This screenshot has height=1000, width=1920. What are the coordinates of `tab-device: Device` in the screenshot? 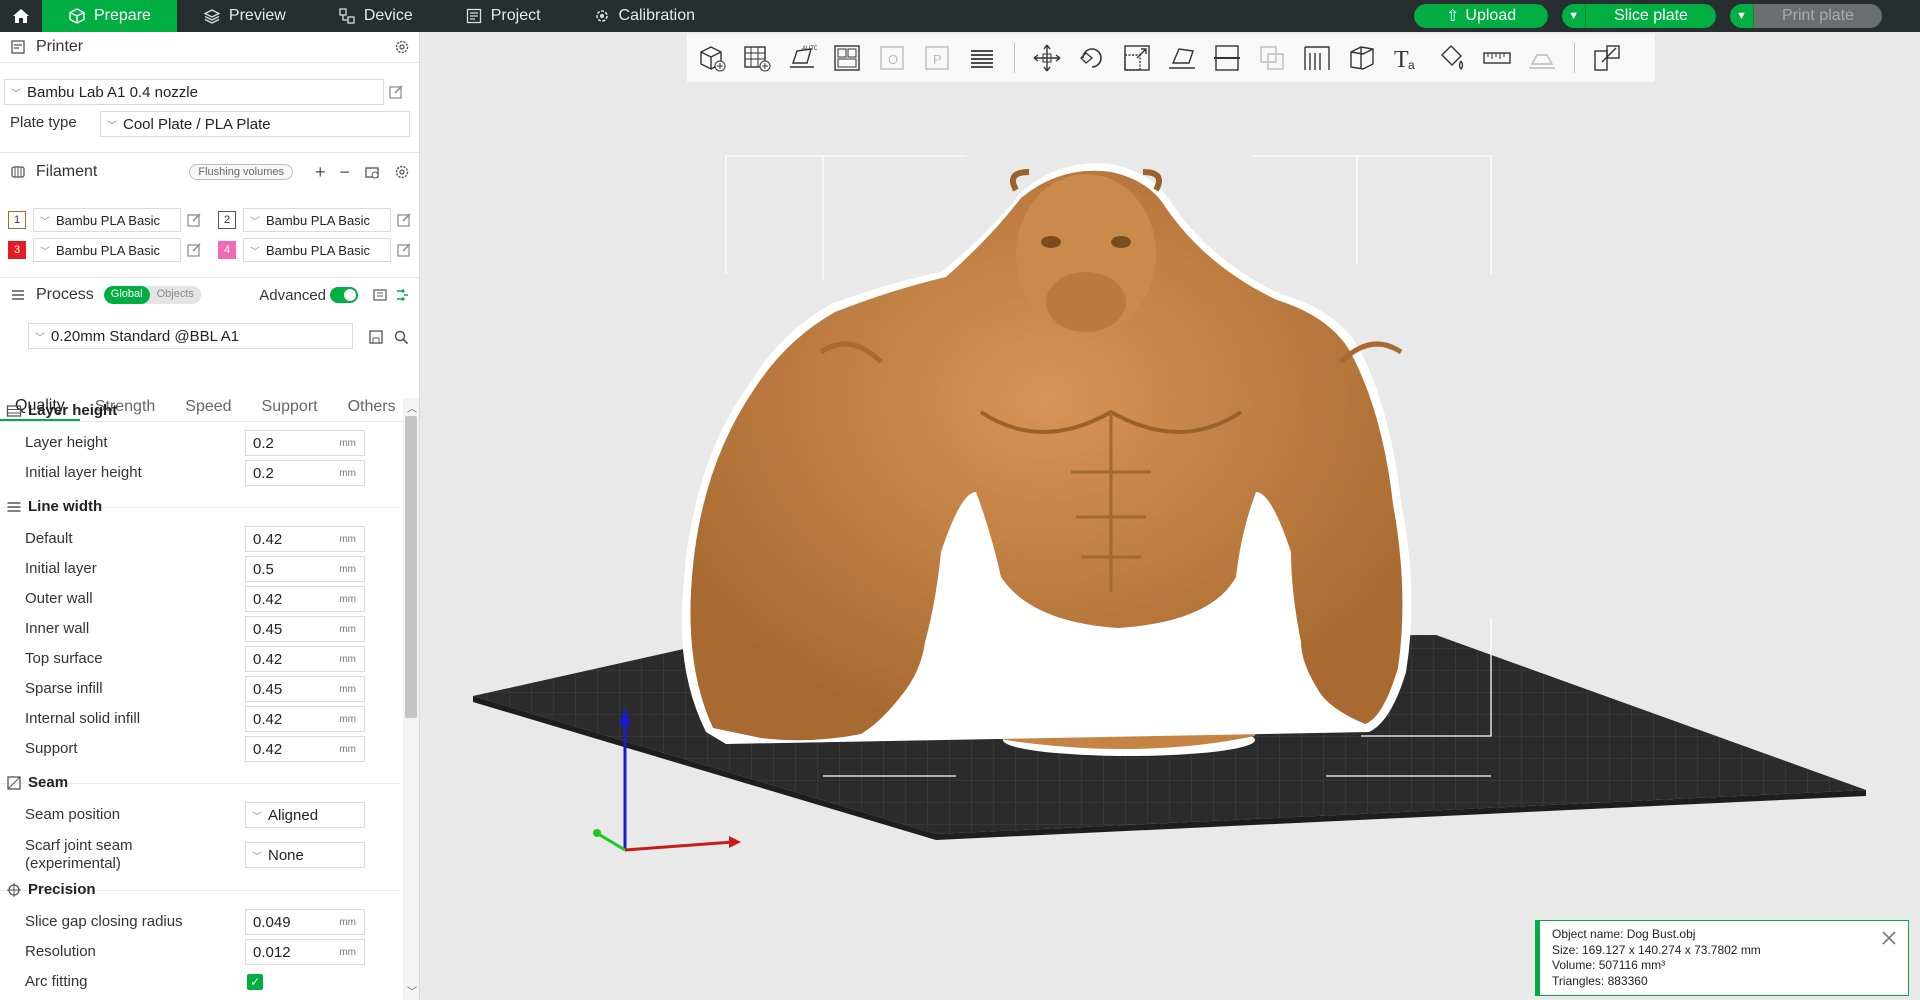 It's located at (375, 16).